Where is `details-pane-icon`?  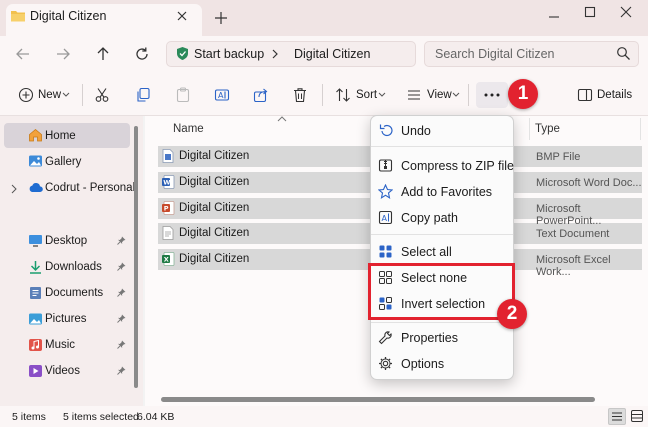 details-pane-icon is located at coordinates (585, 95).